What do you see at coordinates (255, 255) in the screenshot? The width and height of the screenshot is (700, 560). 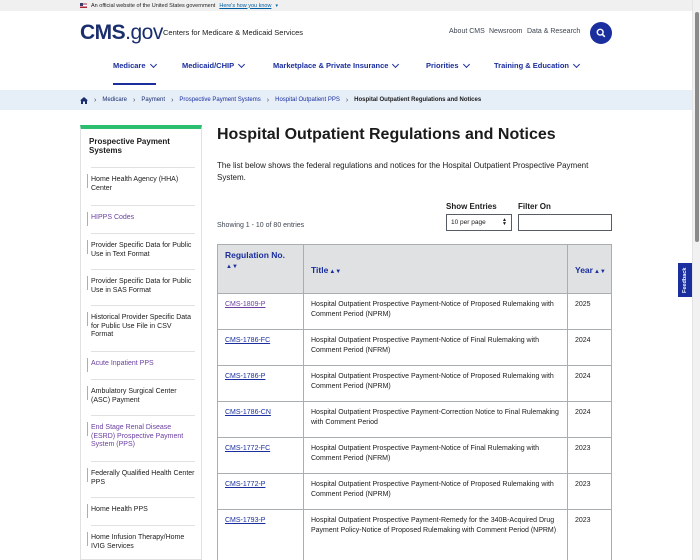 I see `column-header-regulation-label: Regulation No.` at bounding box center [255, 255].